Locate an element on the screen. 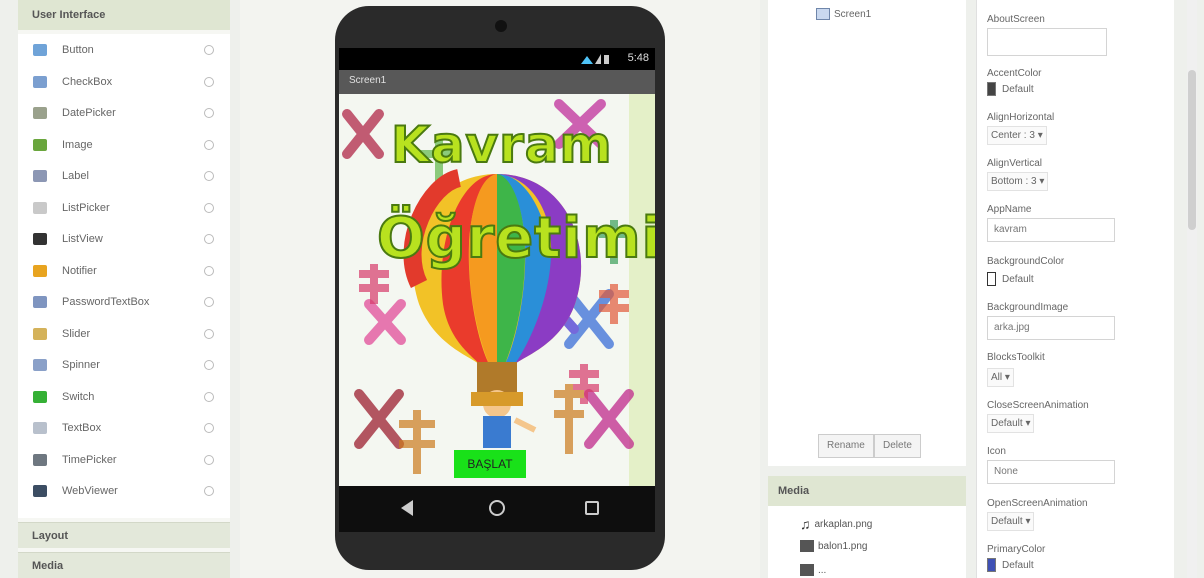 The image size is (1204, 578). accent-color-picker: Default is located at coordinates (1010, 89).